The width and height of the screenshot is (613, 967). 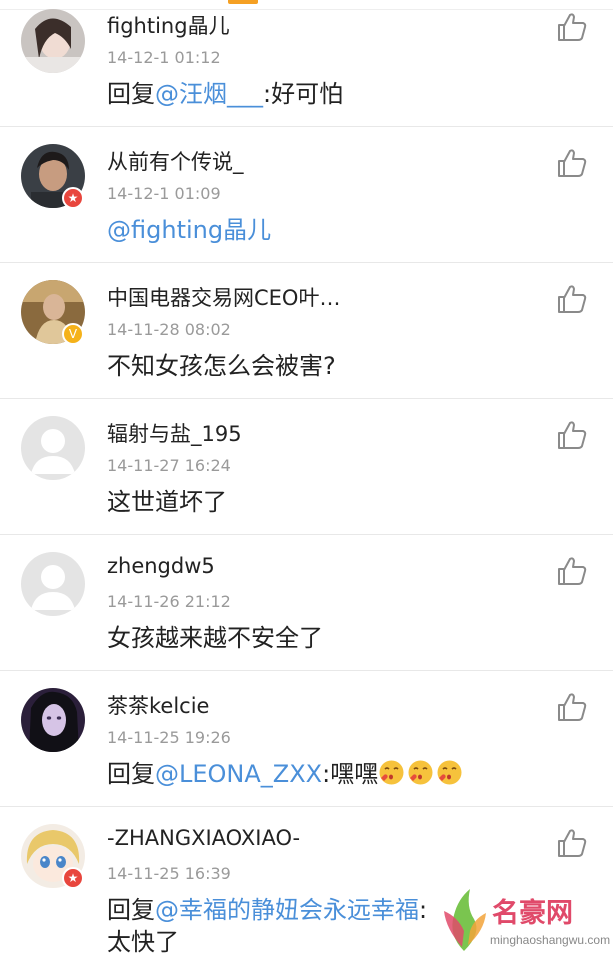 What do you see at coordinates (306, 63) in the screenshot?
I see `comment-item: fighting晶儿 14-12-1 01:12 回复@汪烟___:好可怕` at bounding box center [306, 63].